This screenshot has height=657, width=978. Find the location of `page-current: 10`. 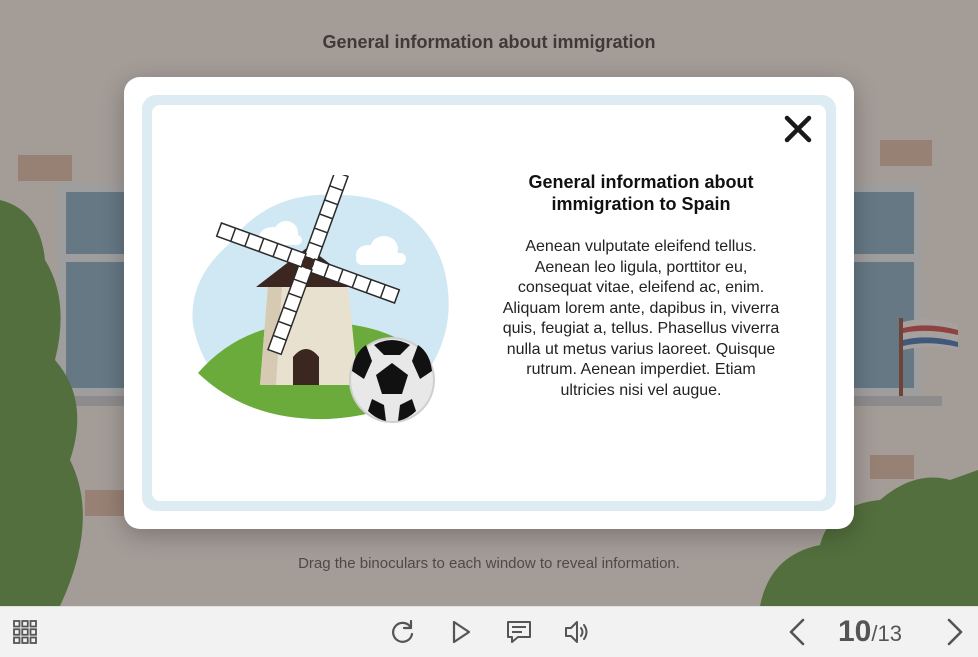

page-current: 10 is located at coordinates (855, 631).